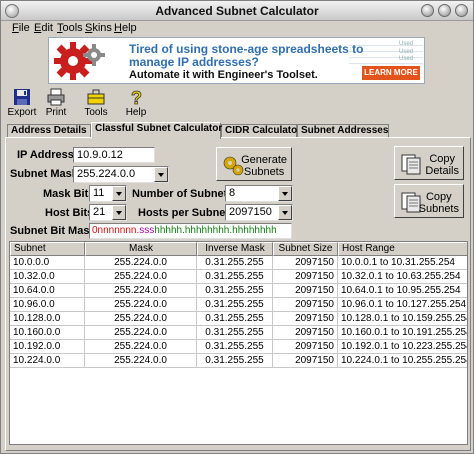 The image size is (474, 454). I want to click on table-cell: 10.160.0.0, so click(47, 333).